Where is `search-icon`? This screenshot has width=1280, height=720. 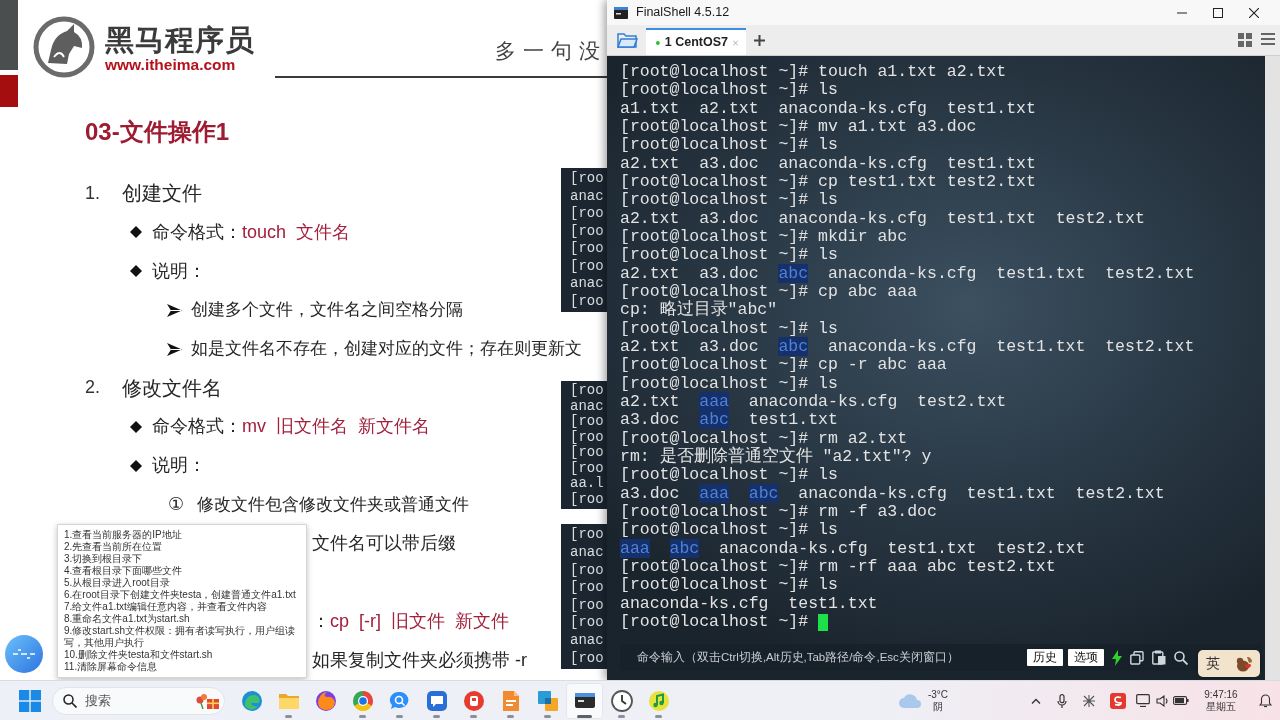 search-icon is located at coordinates (1181, 657).